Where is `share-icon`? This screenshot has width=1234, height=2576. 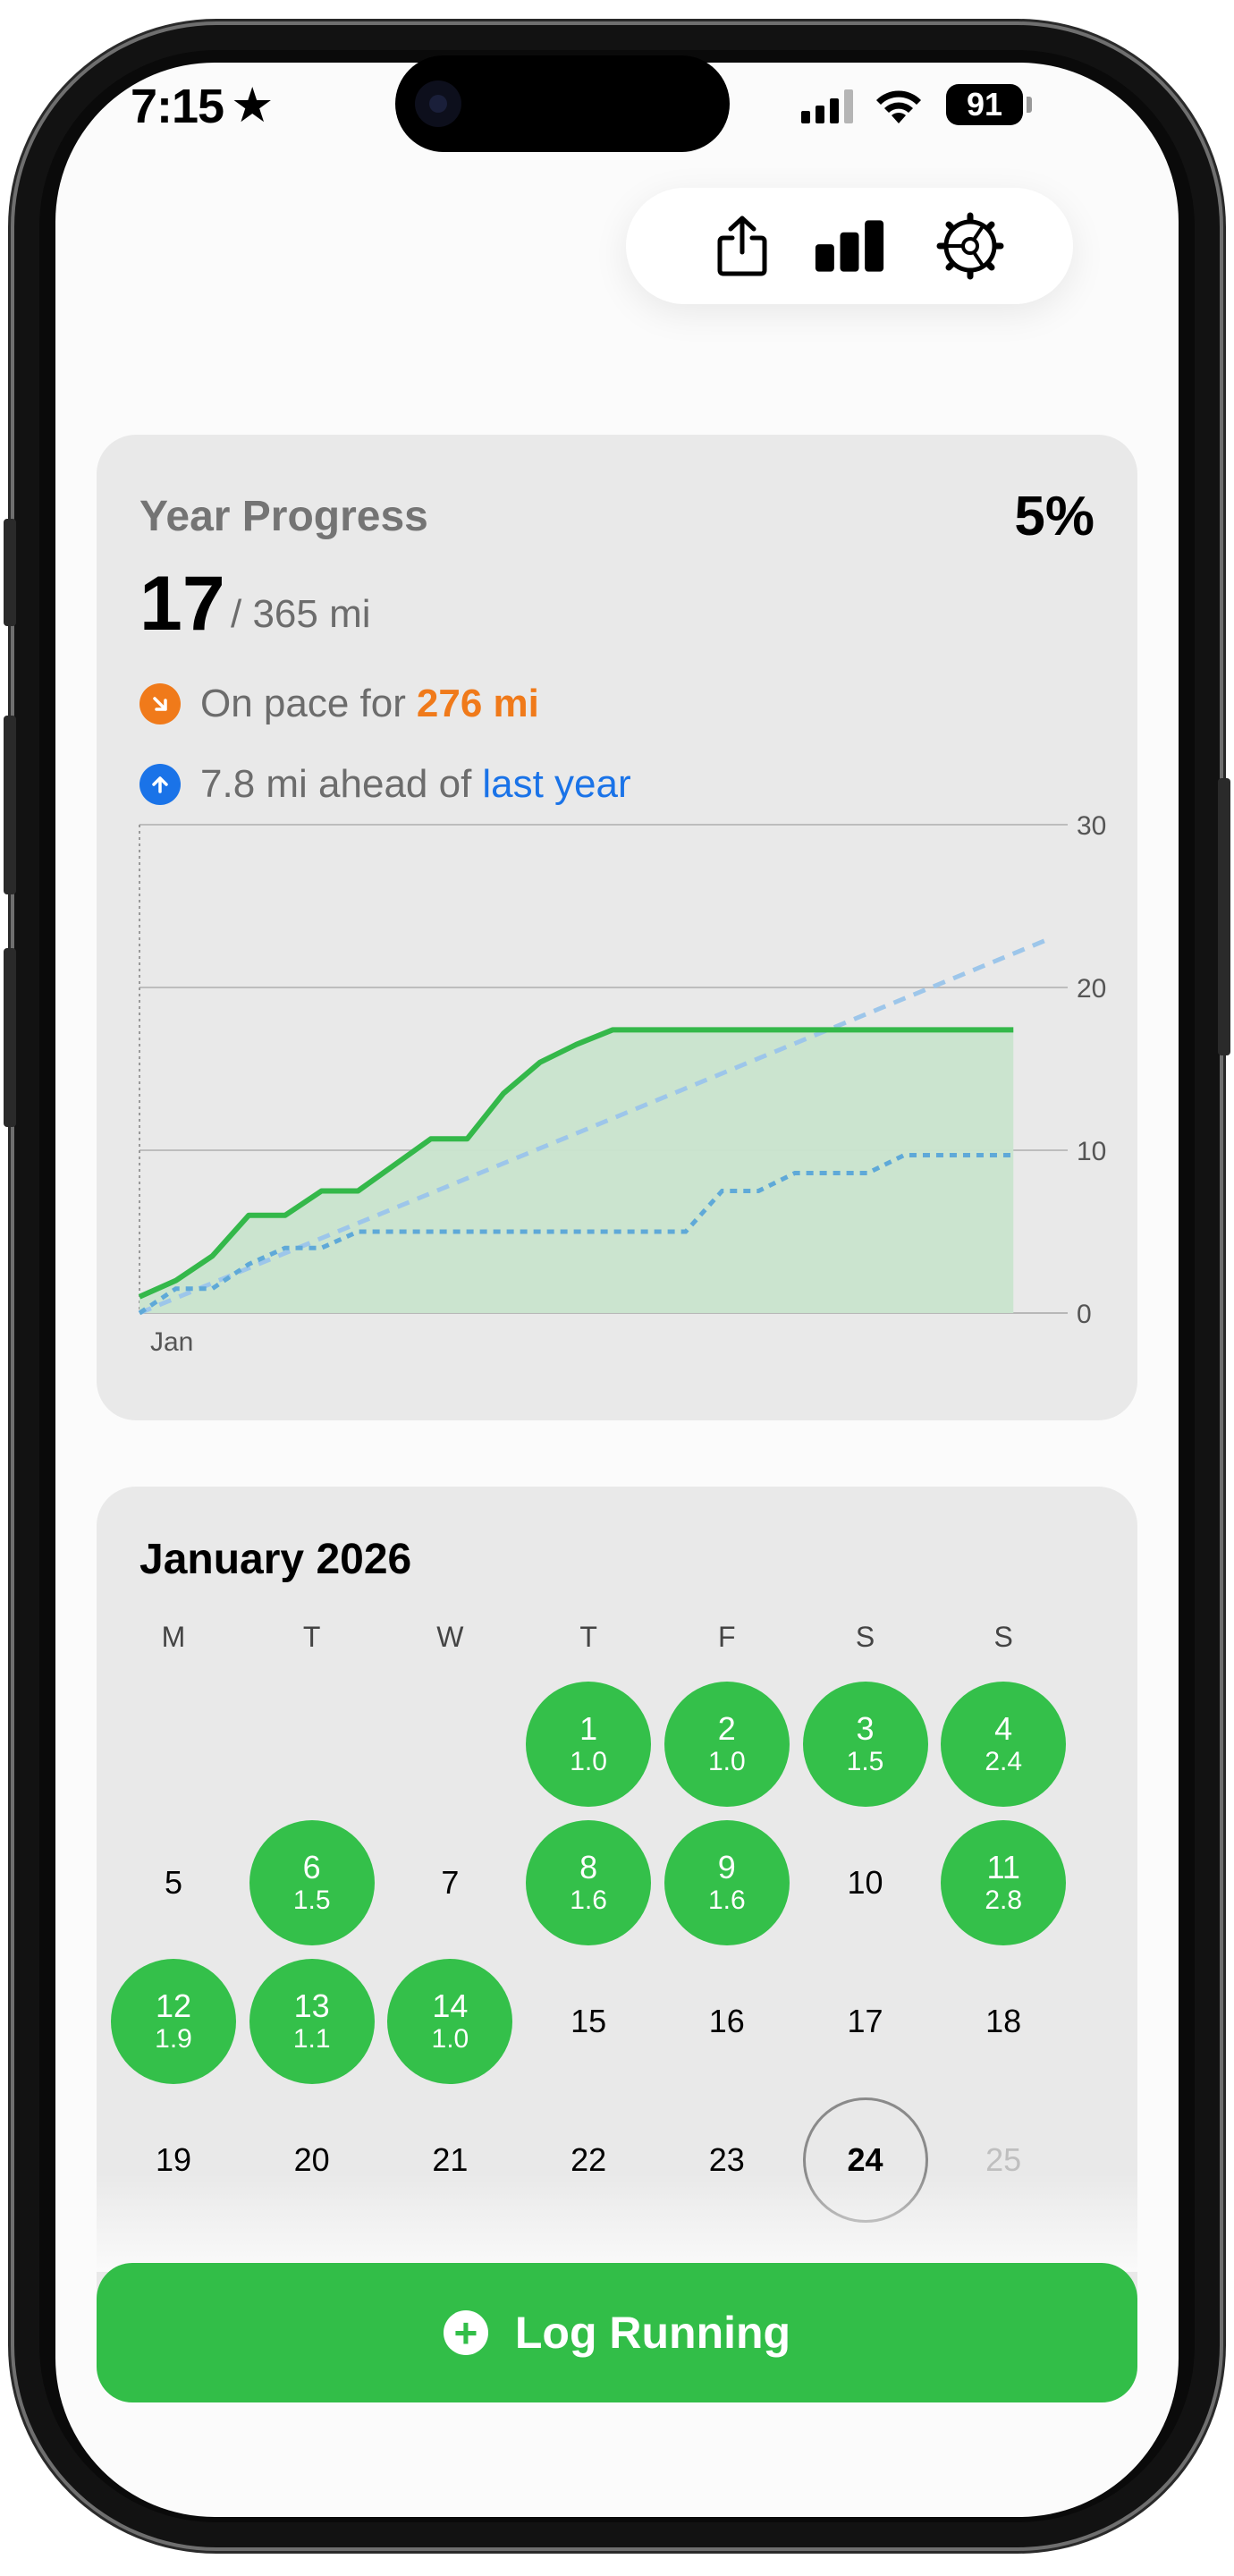 share-icon is located at coordinates (742, 246).